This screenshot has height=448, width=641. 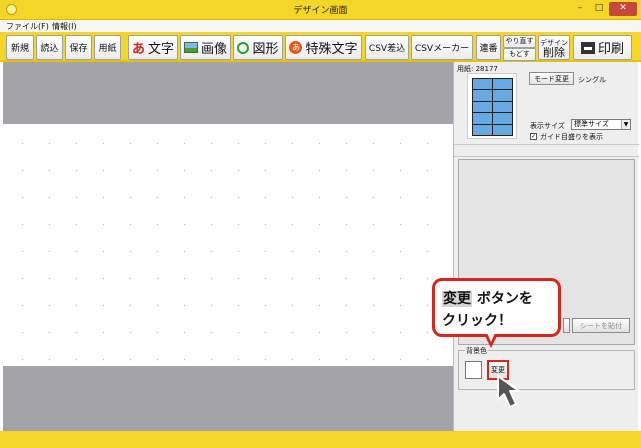 I want to click on print-button: 印刷, so click(x=602, y=47).